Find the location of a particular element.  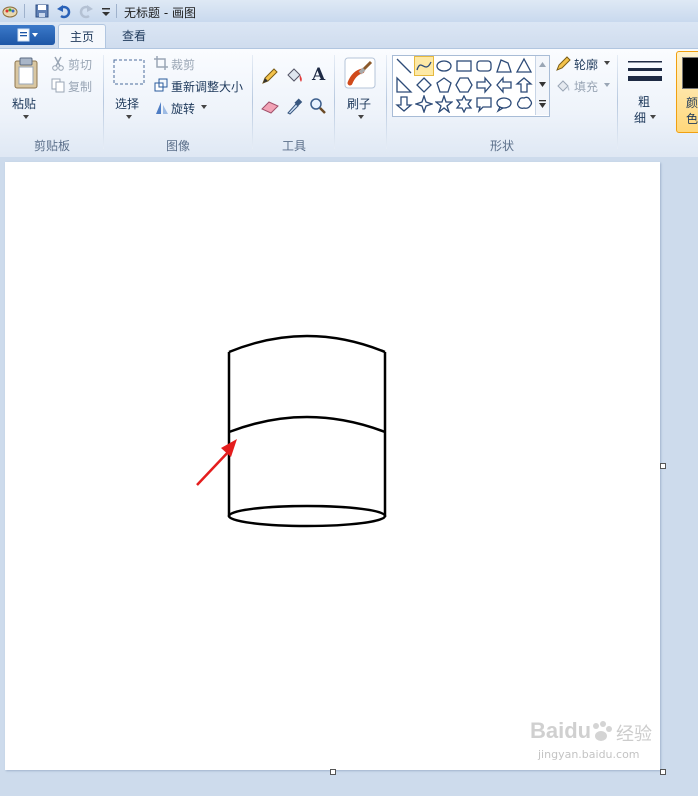

clipboard-group-label: 剪贴板 is located at coordinates (51, 146).